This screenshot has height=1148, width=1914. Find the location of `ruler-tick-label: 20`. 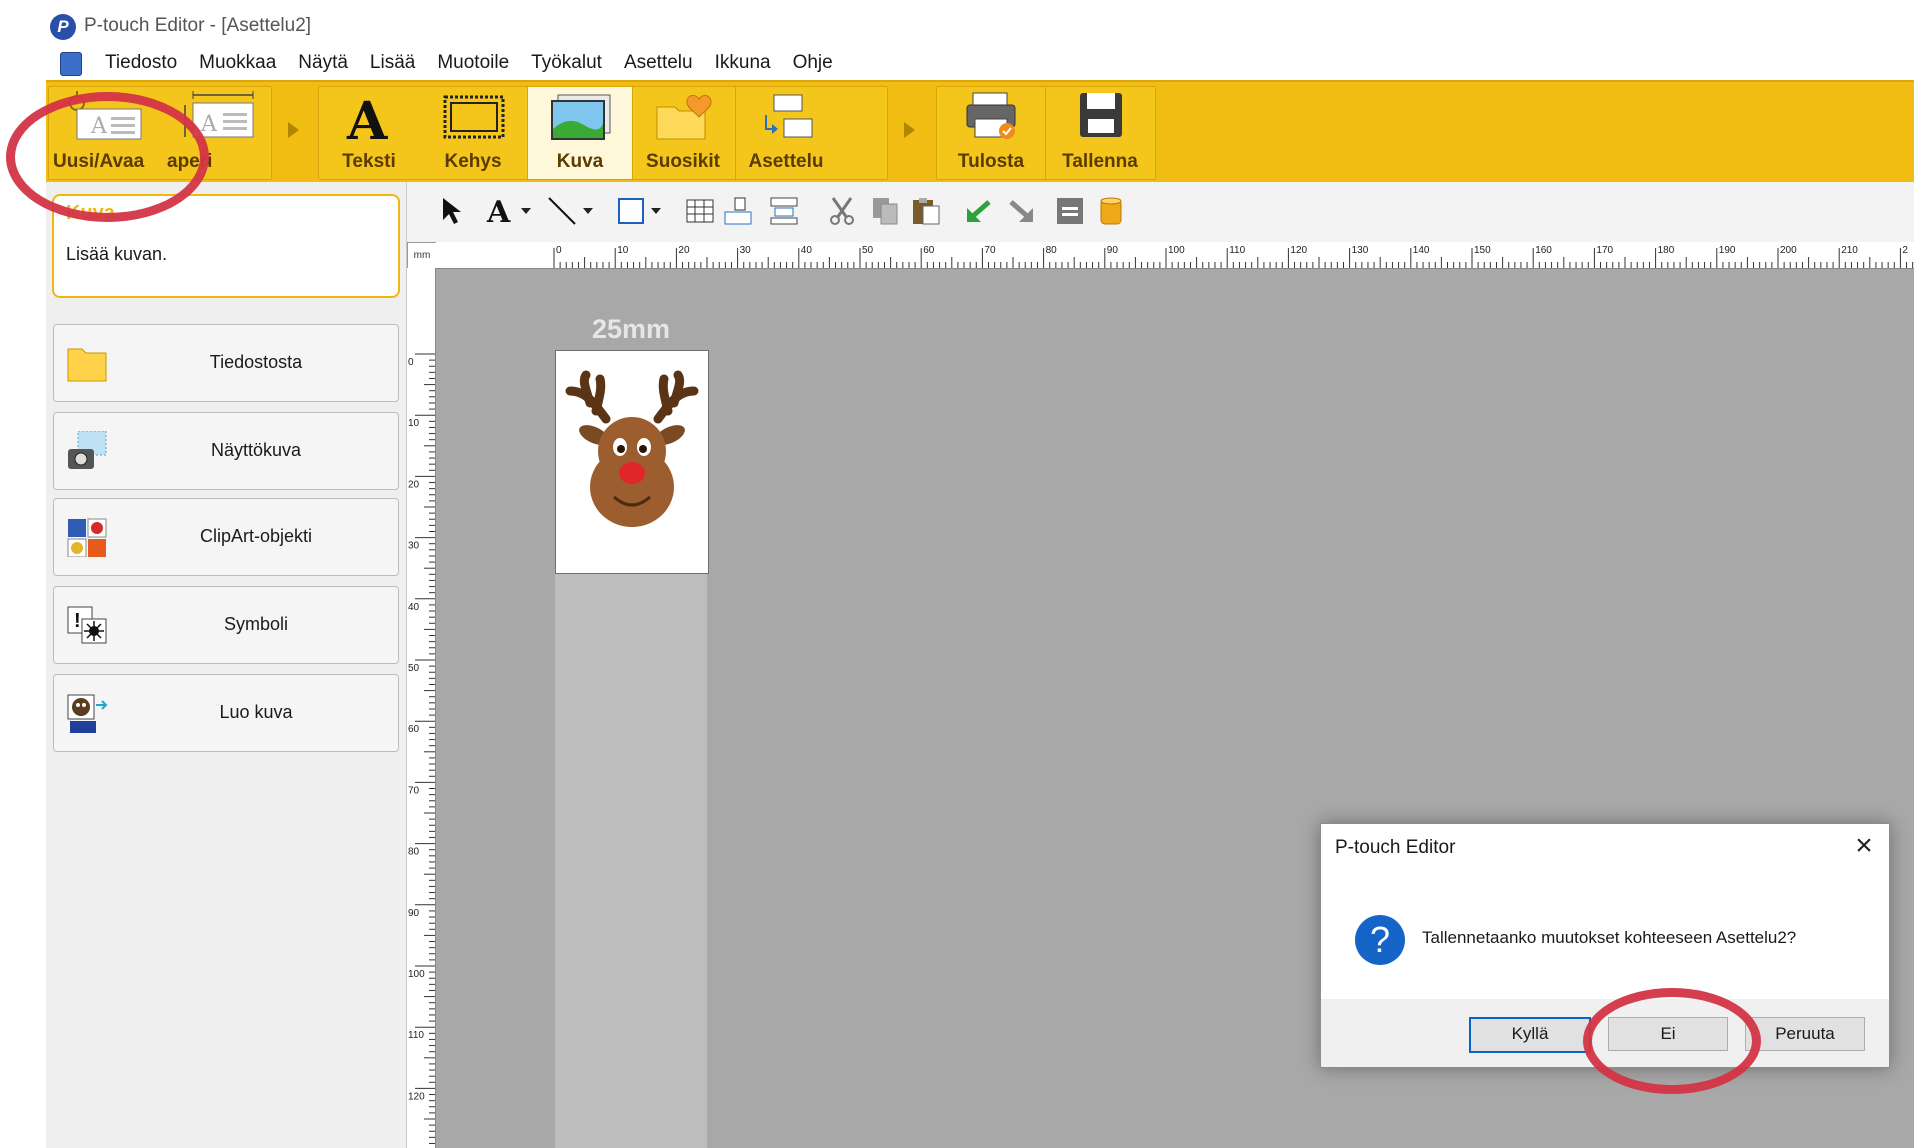

ruler-tick-label: 20 is located at coordinates (414, 484).